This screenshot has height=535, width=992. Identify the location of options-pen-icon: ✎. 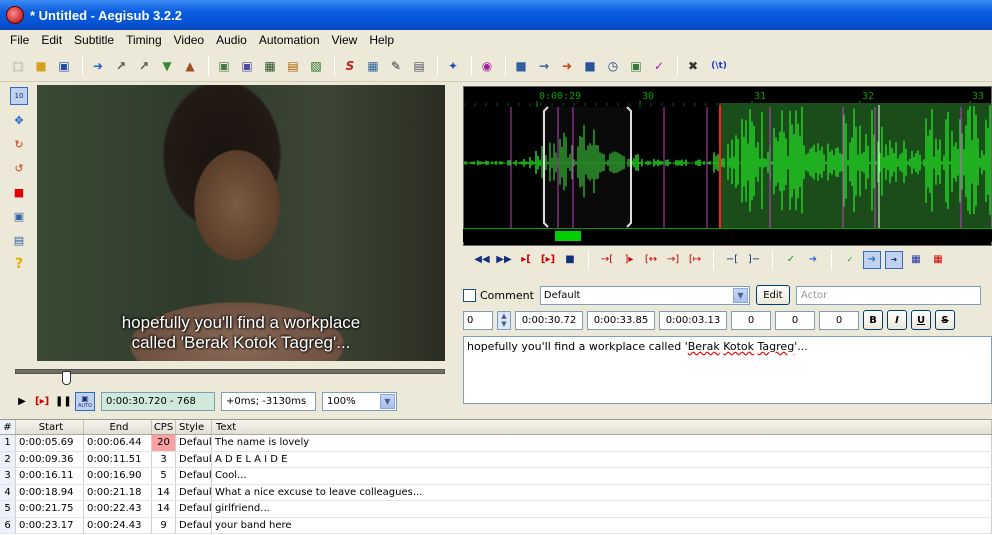
(396, 66).